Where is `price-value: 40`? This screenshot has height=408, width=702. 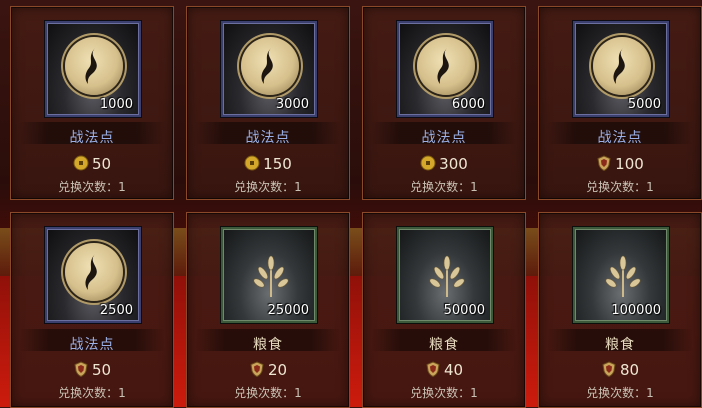 price-value: 40 is located at coordinates (453, 370).